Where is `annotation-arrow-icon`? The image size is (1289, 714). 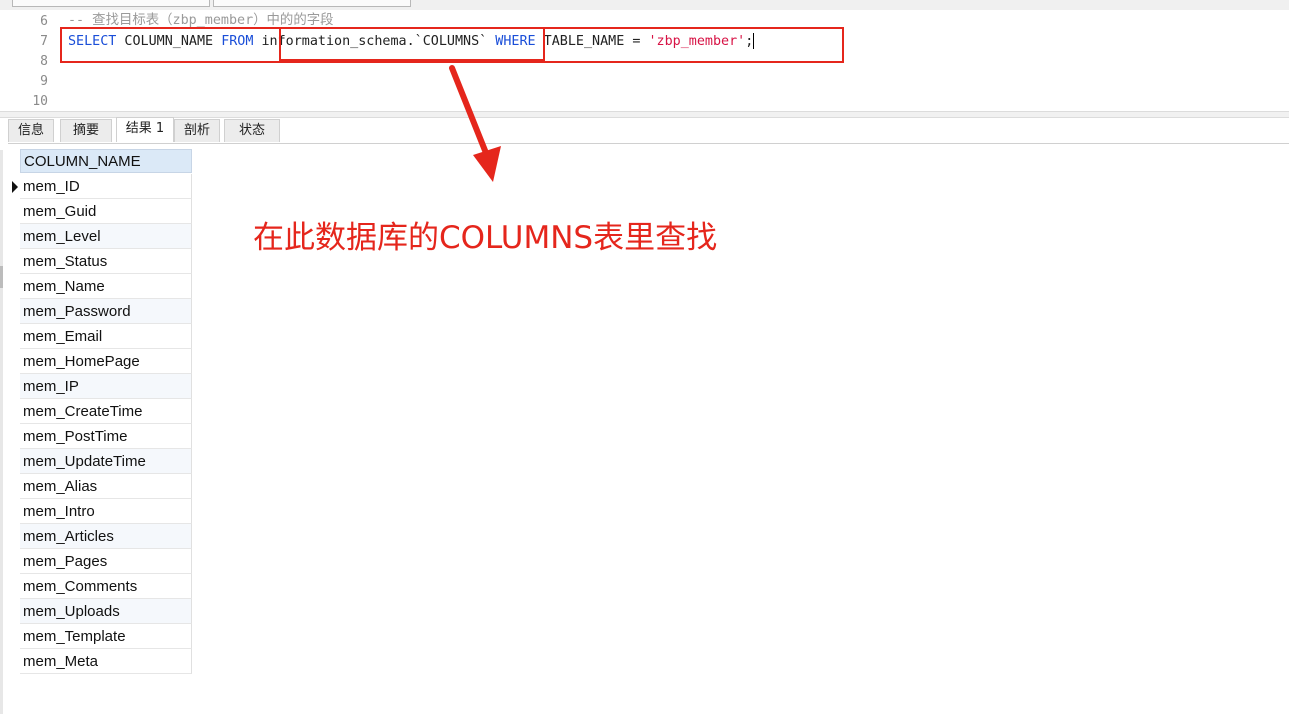
annotation-arrow-icon is located at coordinates (475, 123).